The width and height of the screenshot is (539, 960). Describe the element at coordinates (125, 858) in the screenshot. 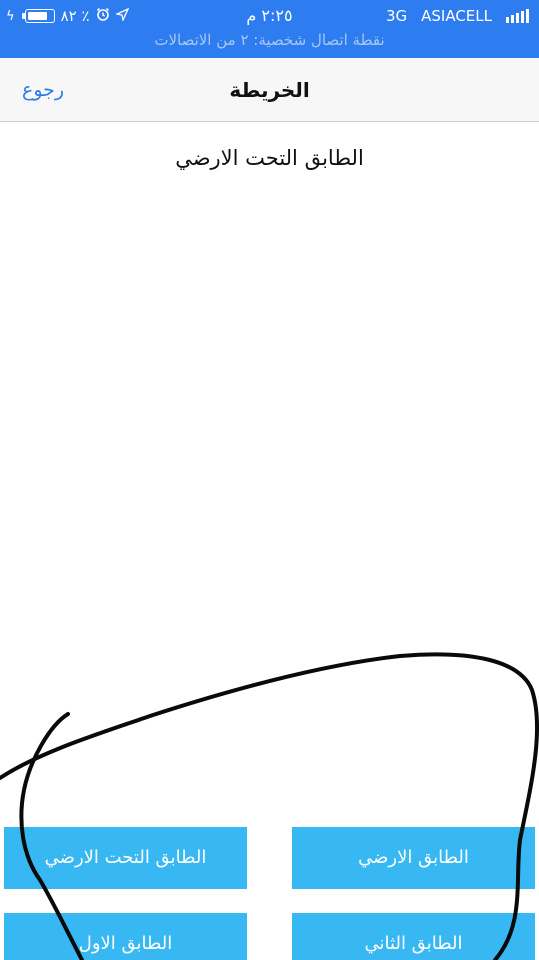

I see `floor-button-basement: الطابق التحت الارضي` at that location.